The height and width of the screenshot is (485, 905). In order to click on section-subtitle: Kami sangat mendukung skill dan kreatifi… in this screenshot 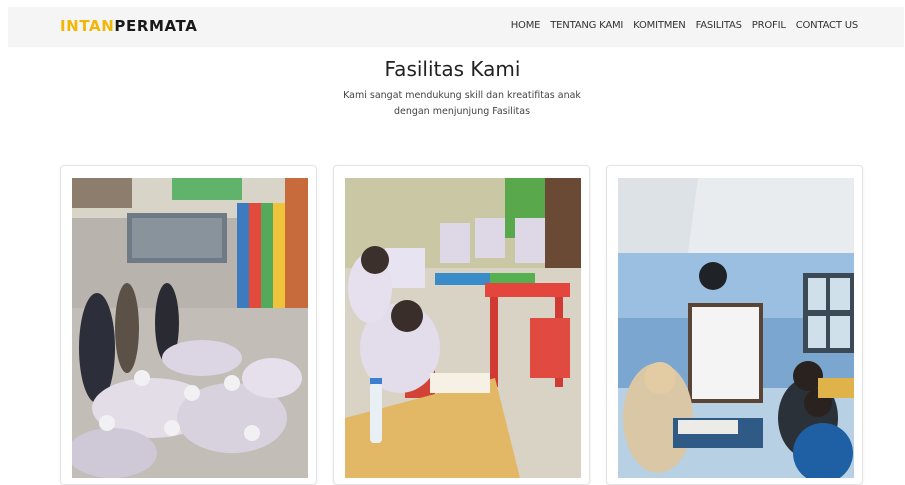, I will do `click(462, 104)`.